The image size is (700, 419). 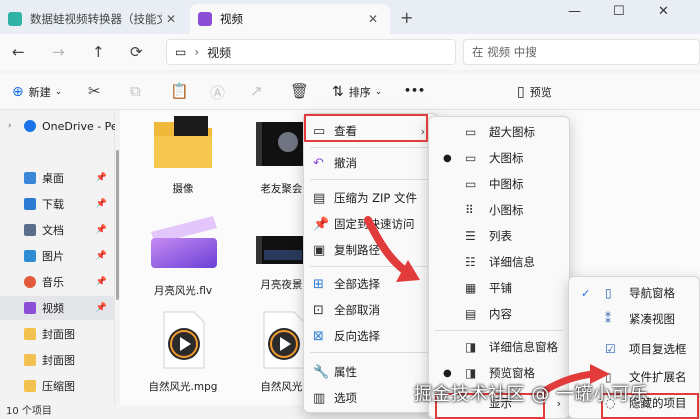 What do you see at coordinates (319, 250) in the screenshot?
I see `copy-path-icon: ▣` at bounding box center [319, 250].